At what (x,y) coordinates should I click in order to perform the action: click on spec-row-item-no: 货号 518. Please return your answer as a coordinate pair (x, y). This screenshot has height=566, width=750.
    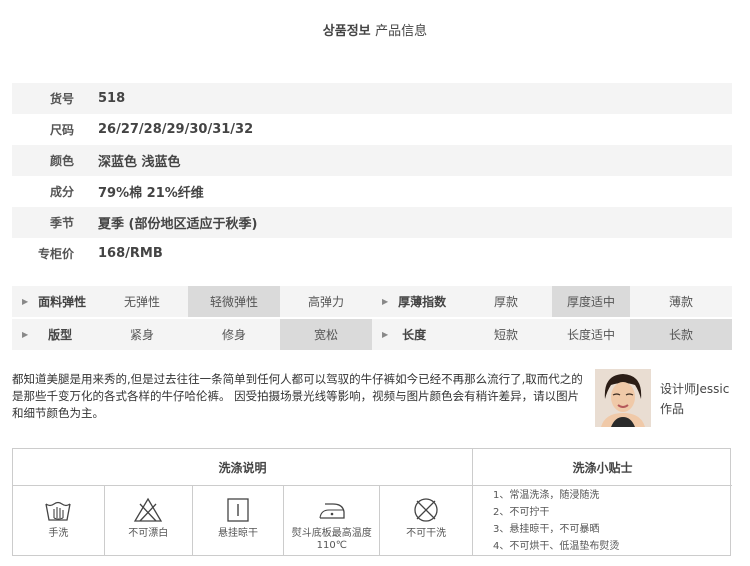
    Looking at the image, I should click on (372, 98).